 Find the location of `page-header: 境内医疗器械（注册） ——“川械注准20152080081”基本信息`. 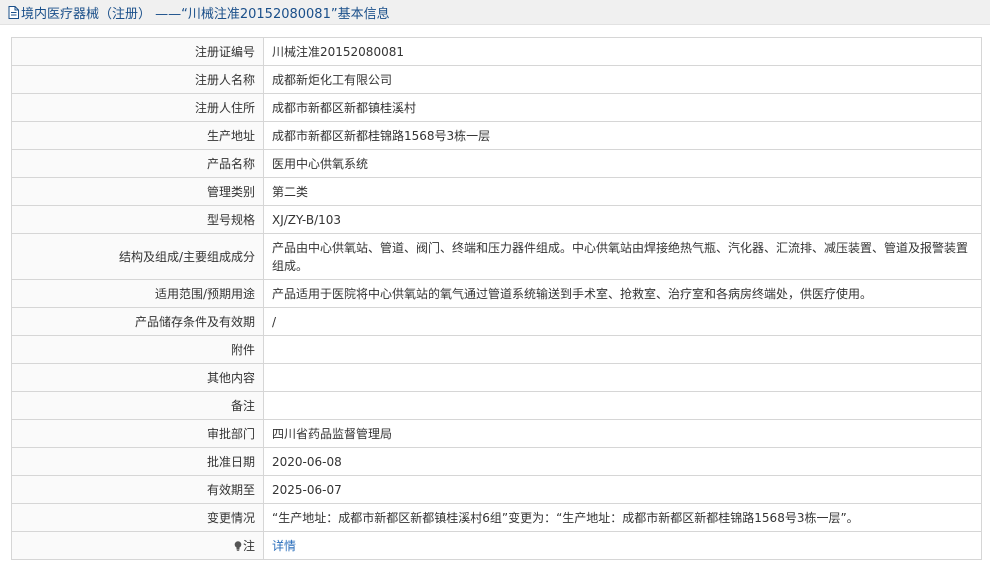

page-header: 境内医疗器械（注册） ——“川械注准20152080081”基本信息 is located at coordinates (495, 12).